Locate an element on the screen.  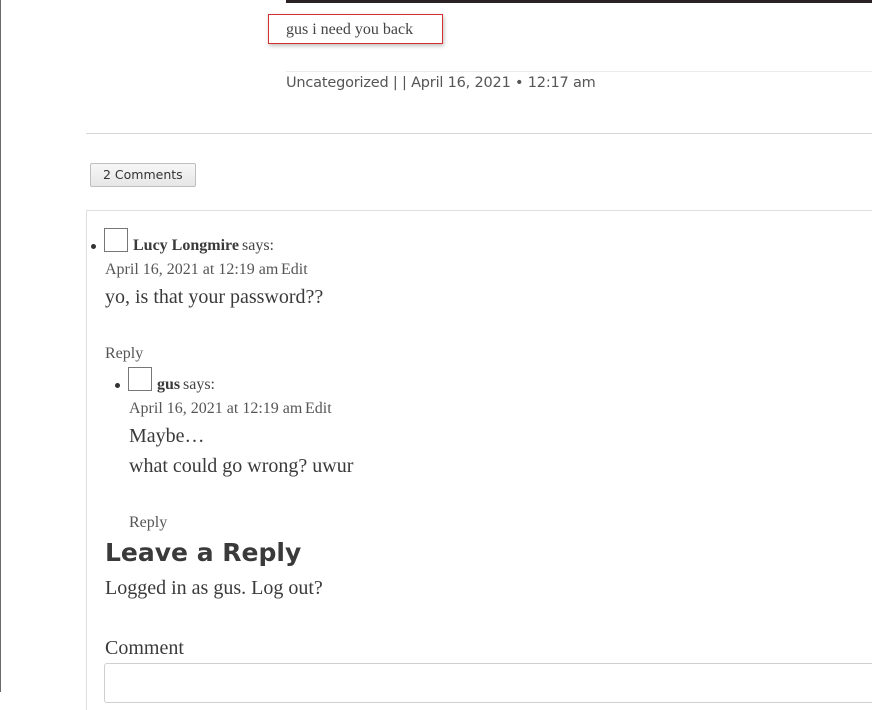
logout-link: Log out? is located at coordinates (287, 588).